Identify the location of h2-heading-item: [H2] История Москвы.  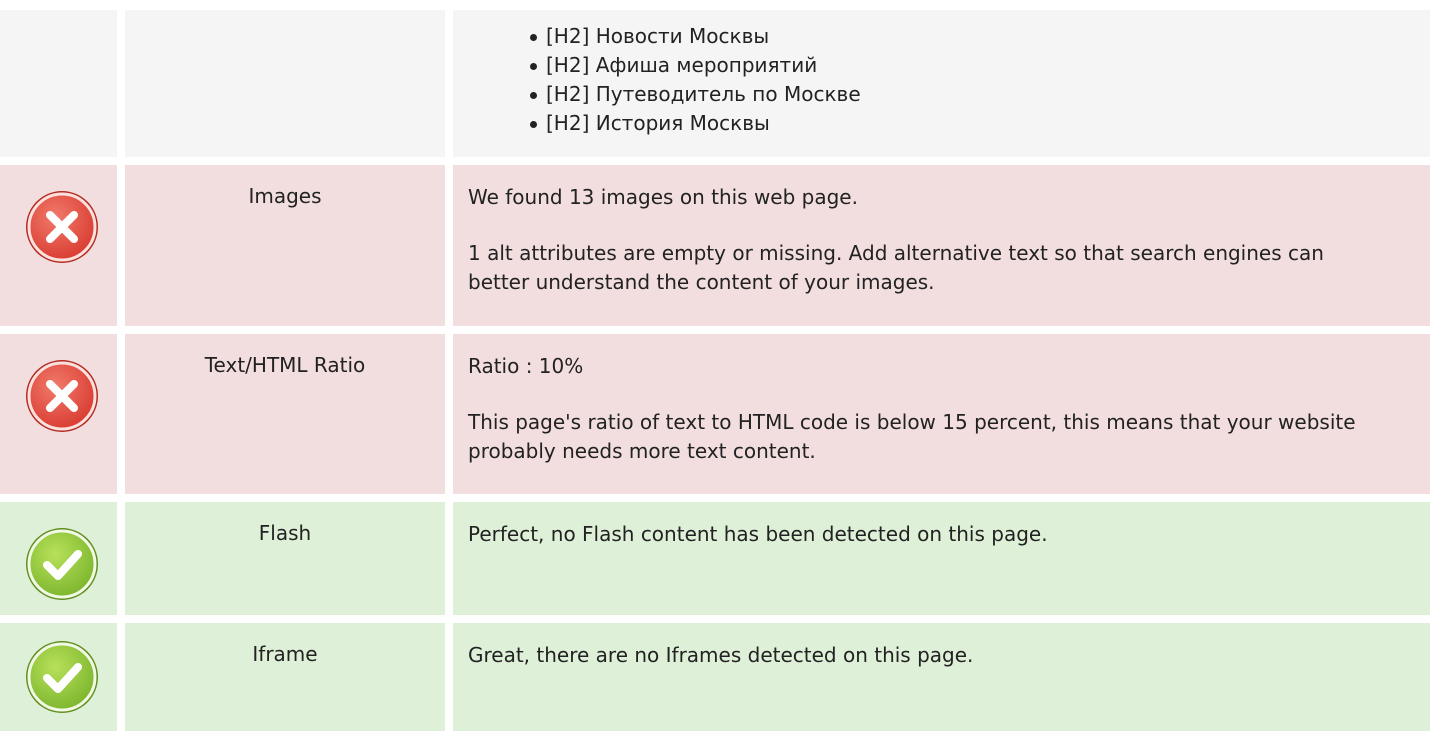
(695, 123).